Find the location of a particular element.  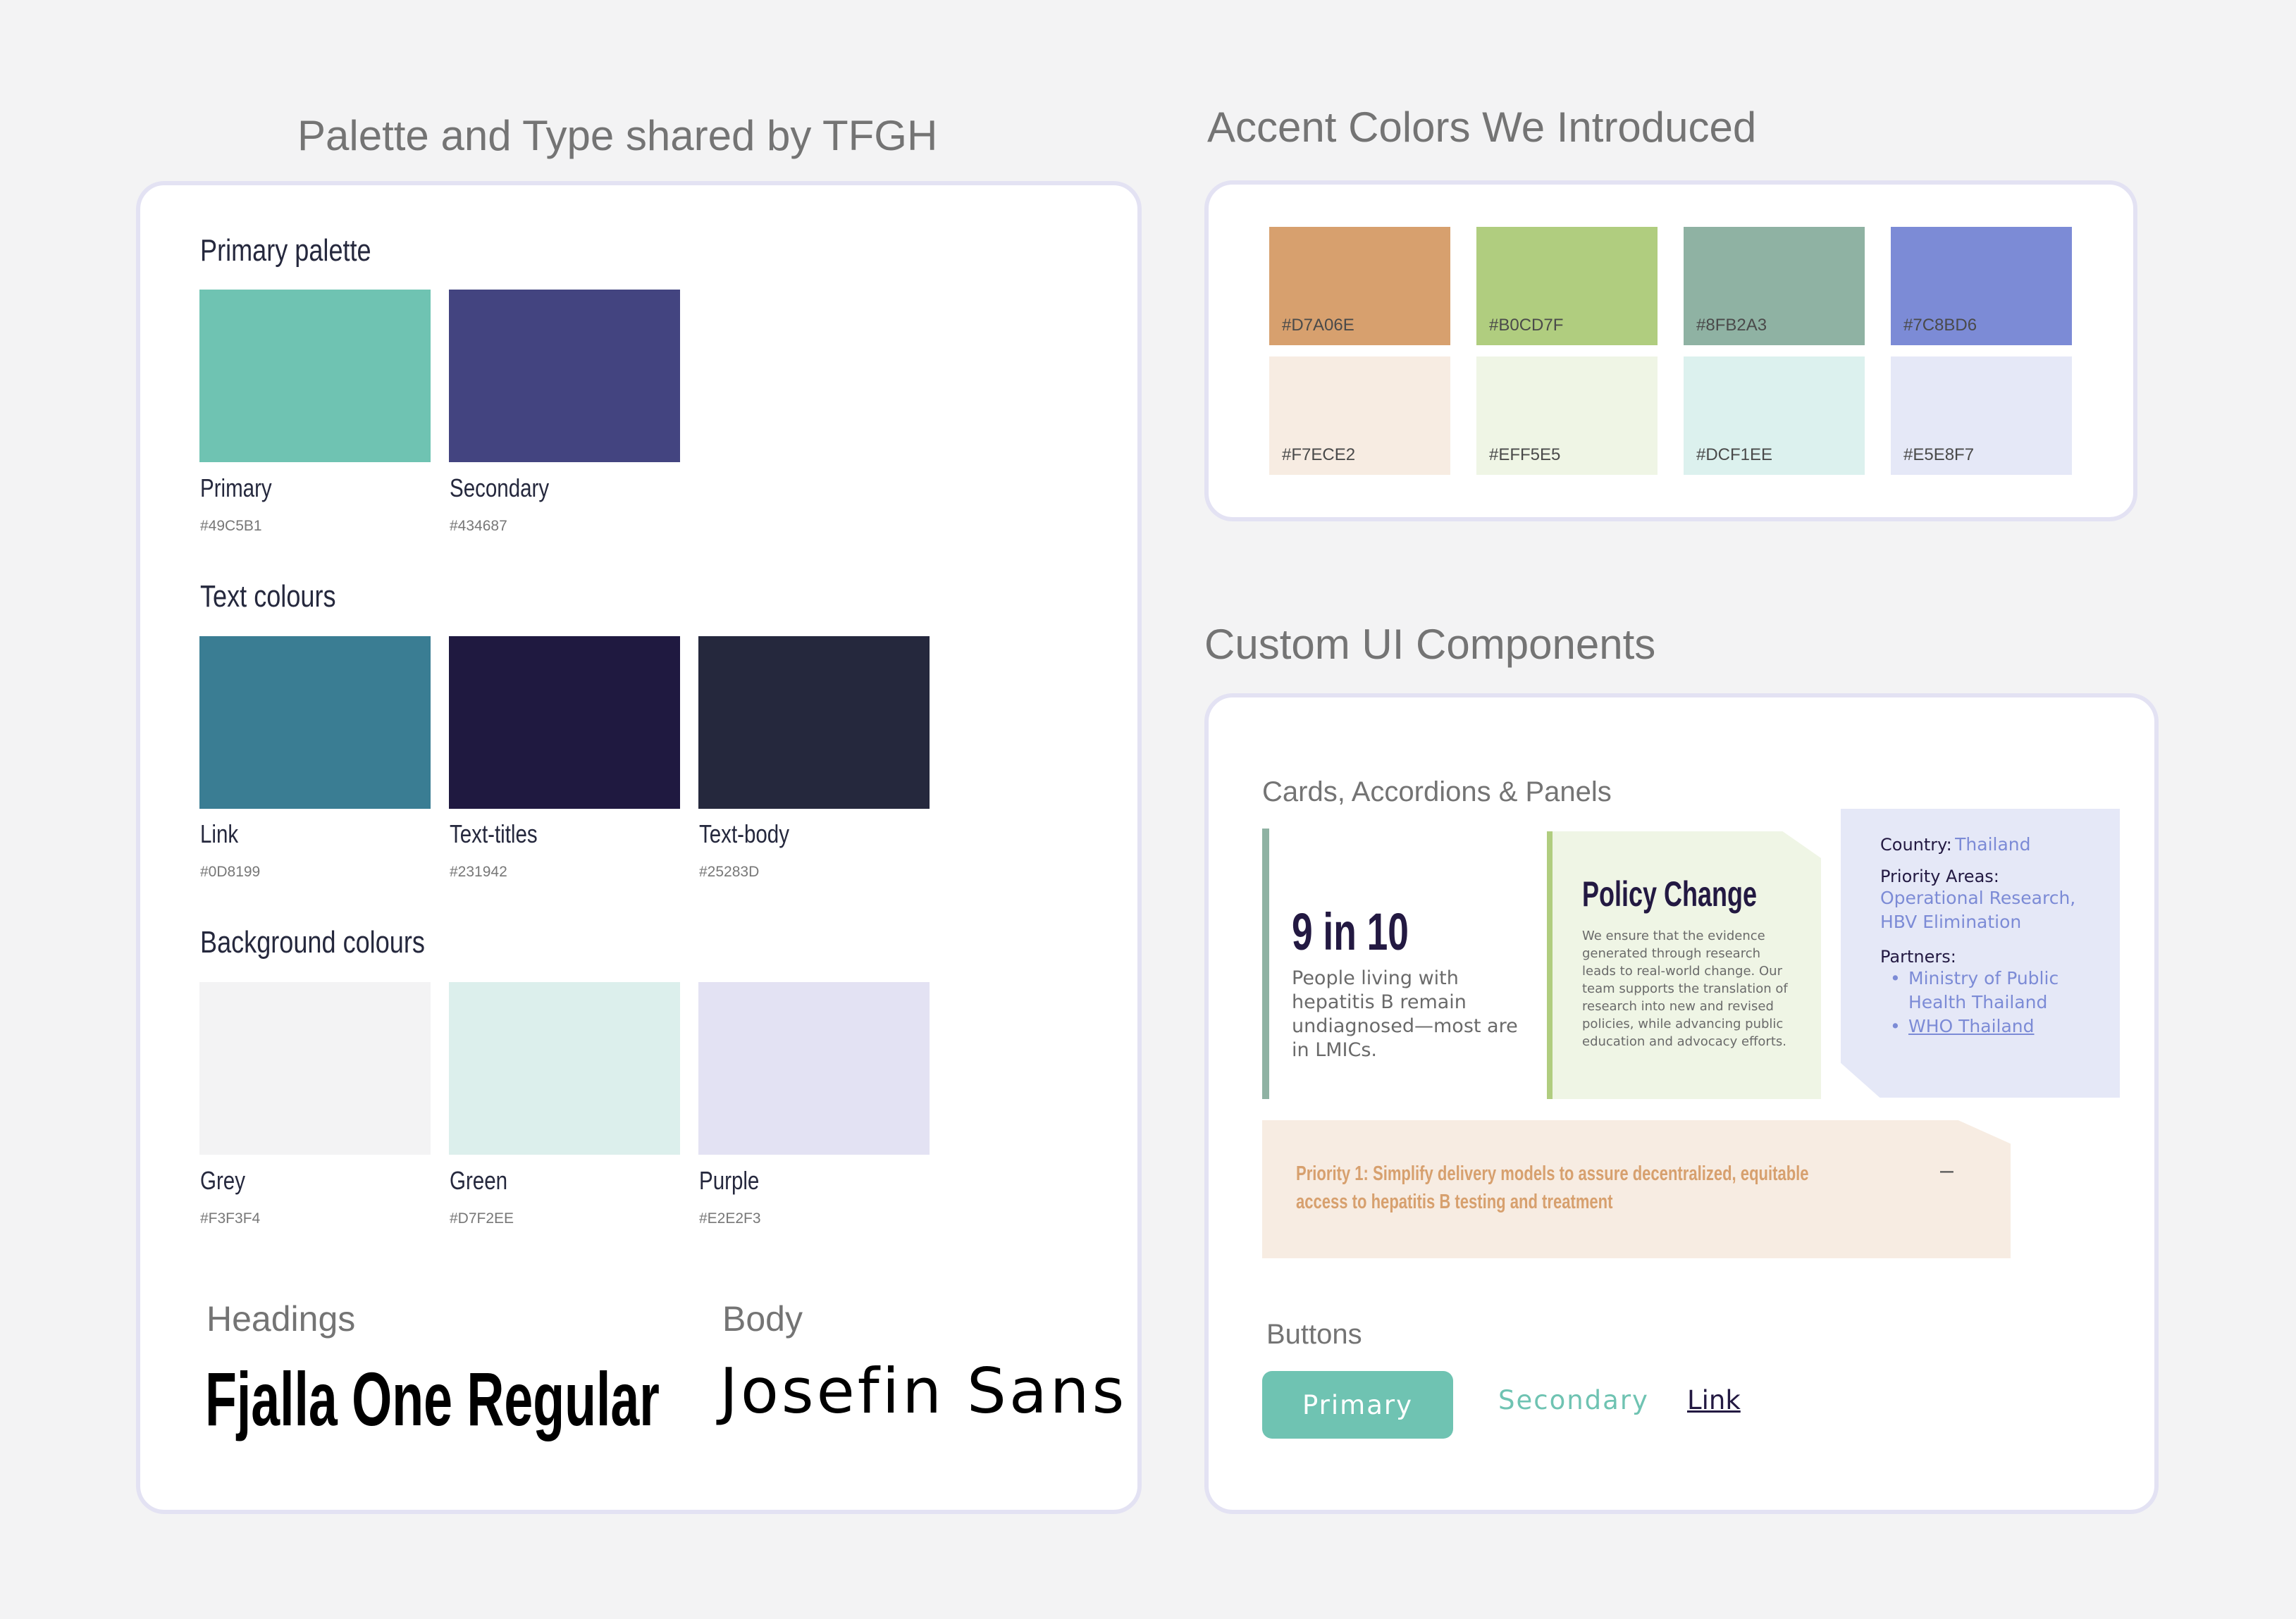

swatch-hex: #F3F3F4 is located at coordinates (230, 1218).